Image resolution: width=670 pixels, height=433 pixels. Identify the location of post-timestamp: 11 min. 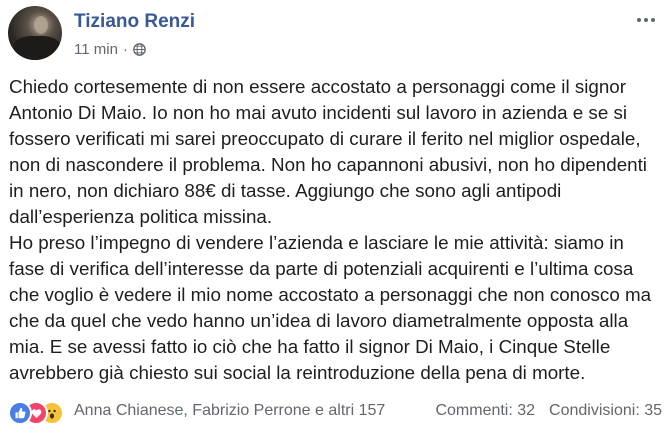
(96, 49).